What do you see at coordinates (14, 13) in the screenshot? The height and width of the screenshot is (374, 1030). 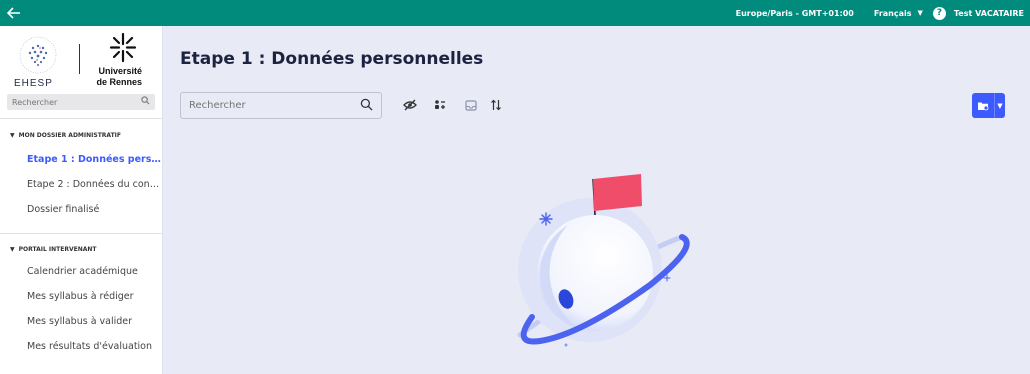 I see `back-arrow-icon` at bounding box center [14, 13].